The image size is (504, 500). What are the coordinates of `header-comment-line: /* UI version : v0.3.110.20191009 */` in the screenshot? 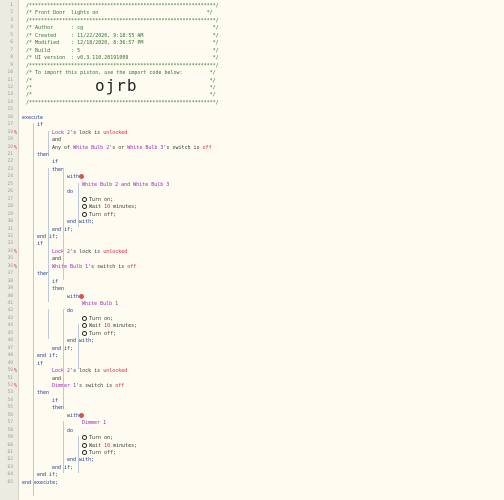 It's located at (122, 58).